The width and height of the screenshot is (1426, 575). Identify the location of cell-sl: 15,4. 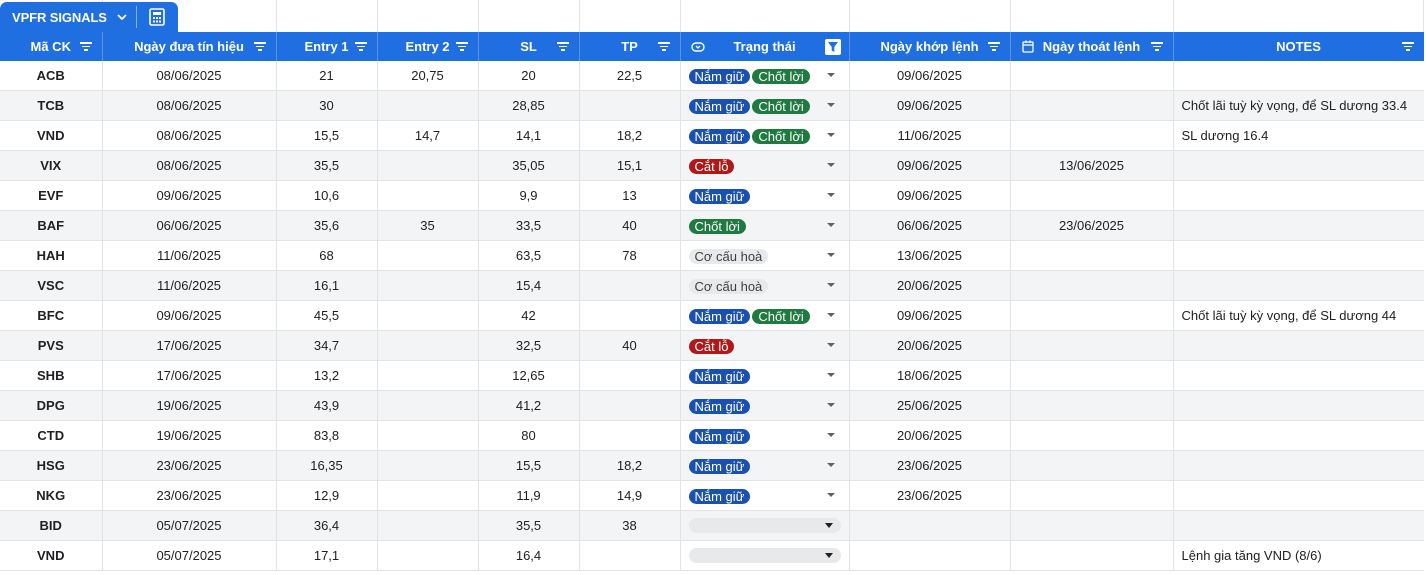
(529, 285).